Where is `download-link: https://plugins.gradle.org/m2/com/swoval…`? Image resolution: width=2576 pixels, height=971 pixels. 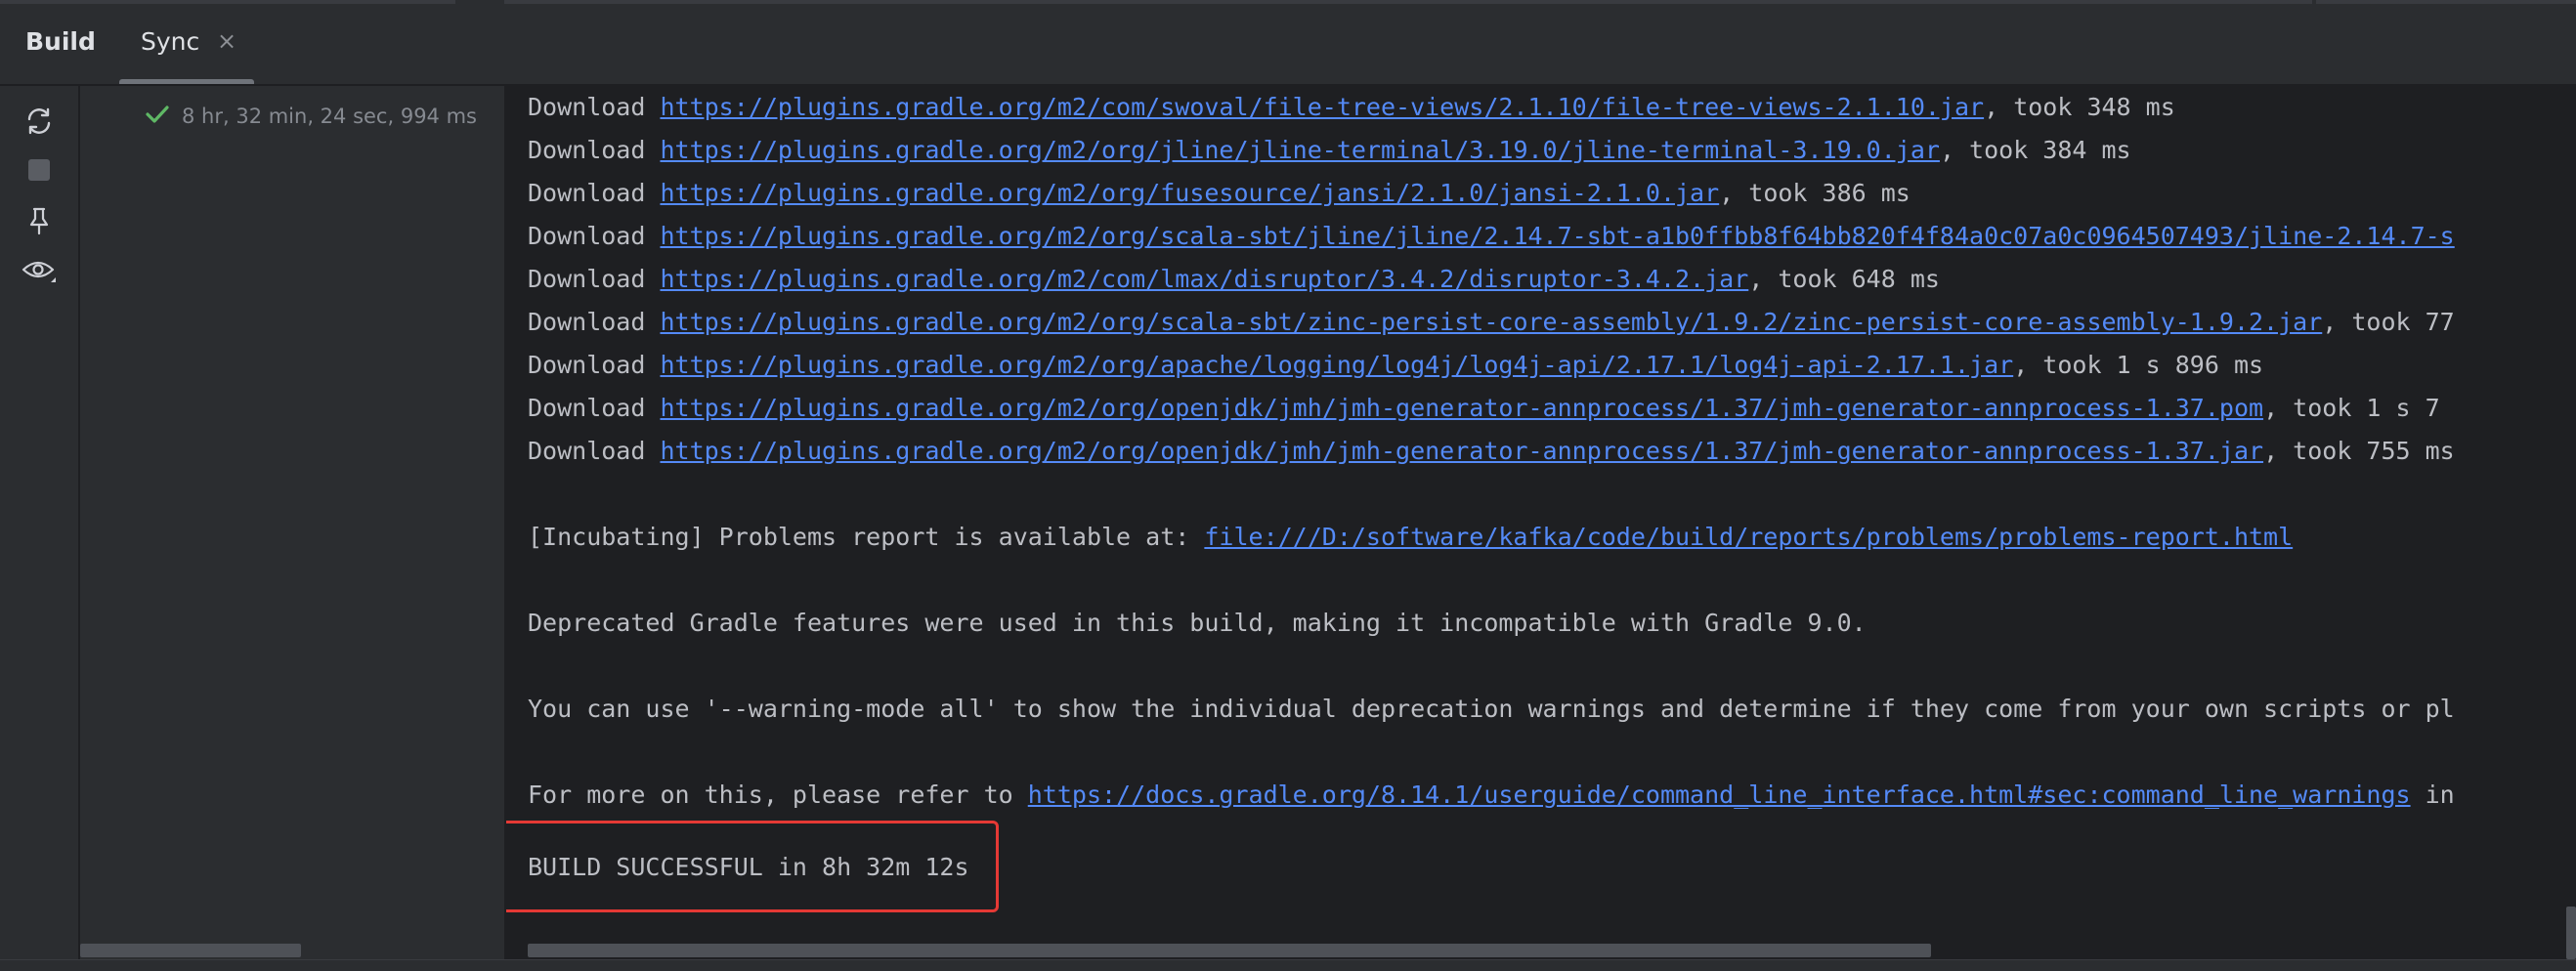
download-link: https://plugins.gradle.org/m2/com/swoval… is located at coordinates (1322, 107).